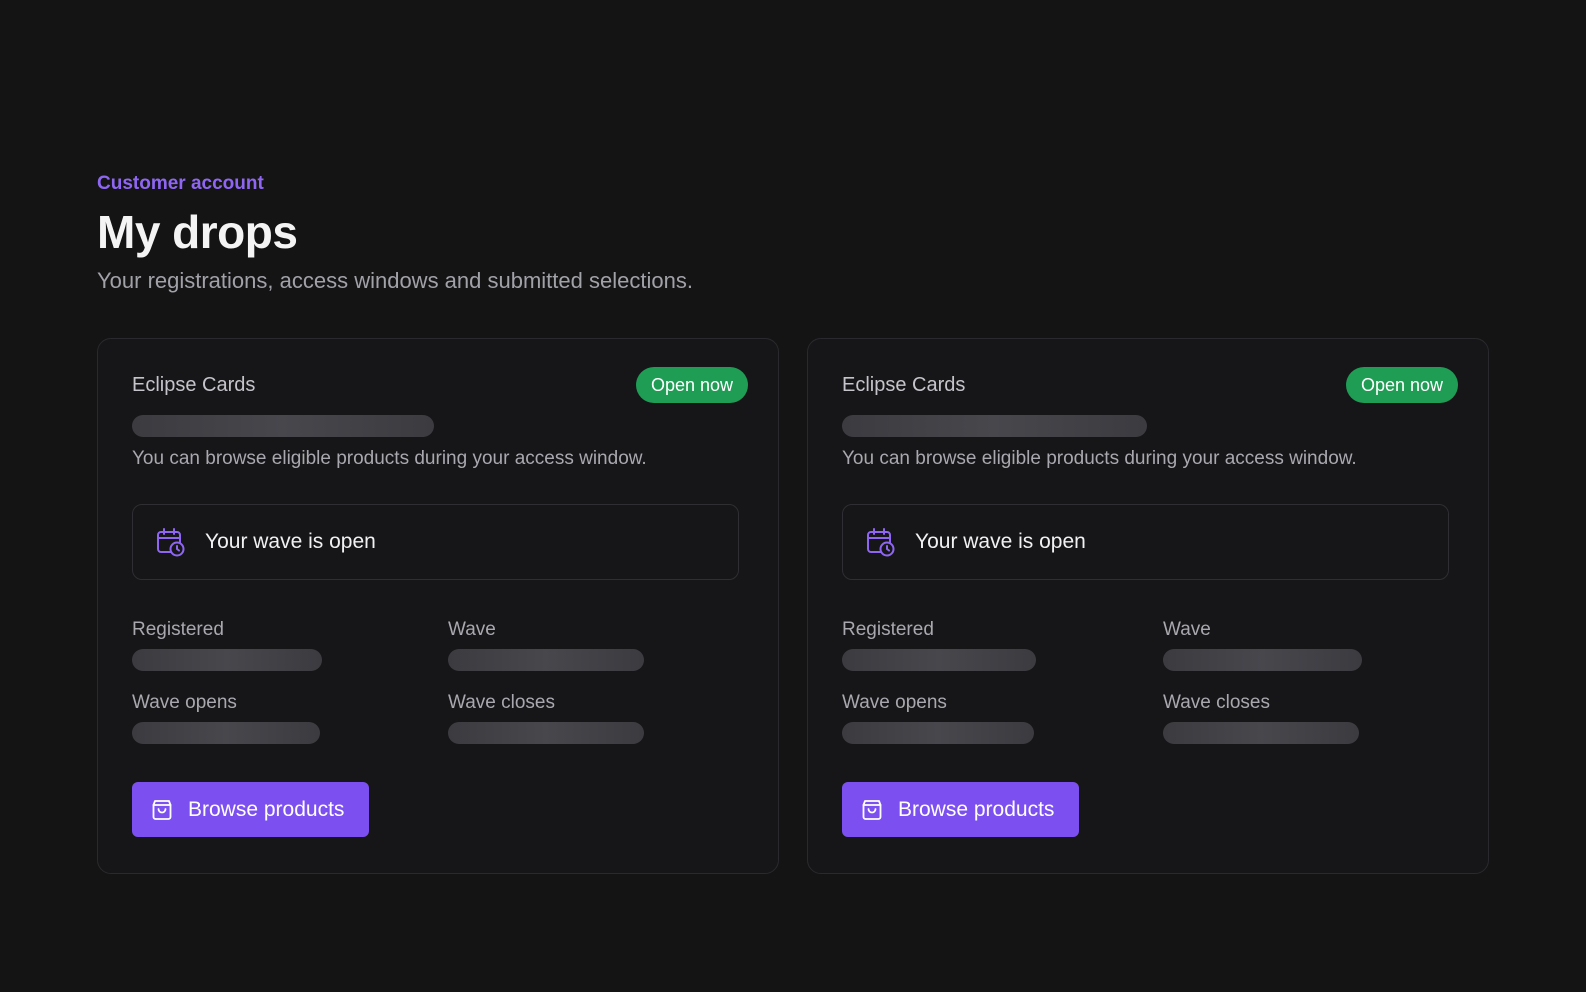 The image size is (1586, 992). Describe the element at coordinates (180, 183) in the screenshot. I see `page-eyebrow: Customer account` at that location.